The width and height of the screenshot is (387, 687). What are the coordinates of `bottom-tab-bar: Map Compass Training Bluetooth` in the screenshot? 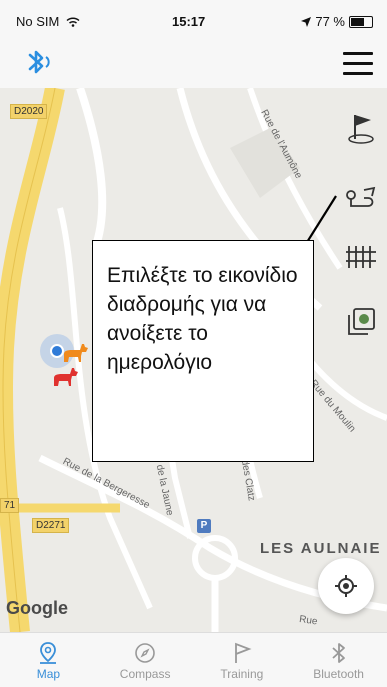 It's located at (193, 659).